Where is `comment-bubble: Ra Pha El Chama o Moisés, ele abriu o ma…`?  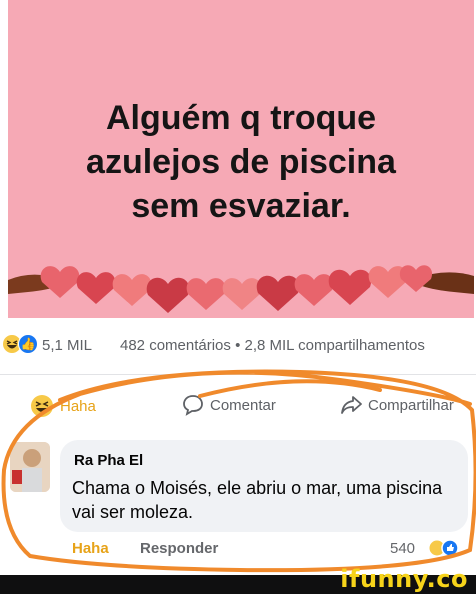
comment-bubble: Ra Pha El Chama o Moisés, ele abriu o ma… is located at coordinates (264, 486).